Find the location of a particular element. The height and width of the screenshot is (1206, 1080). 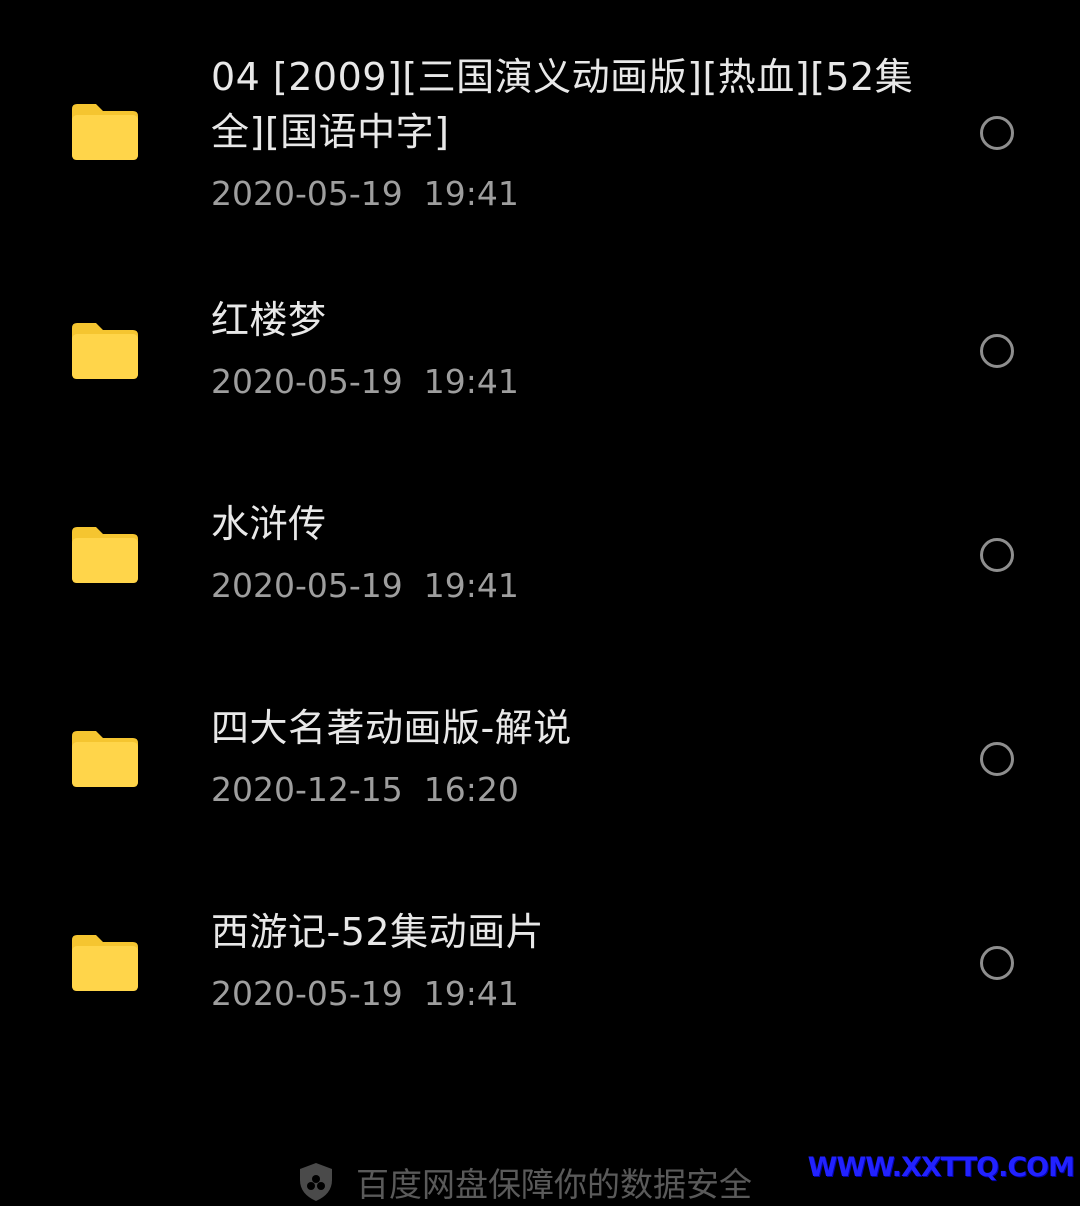

file-info: 红楼梦 2020-05-19 19:41 is located at coordinates (571, 347).